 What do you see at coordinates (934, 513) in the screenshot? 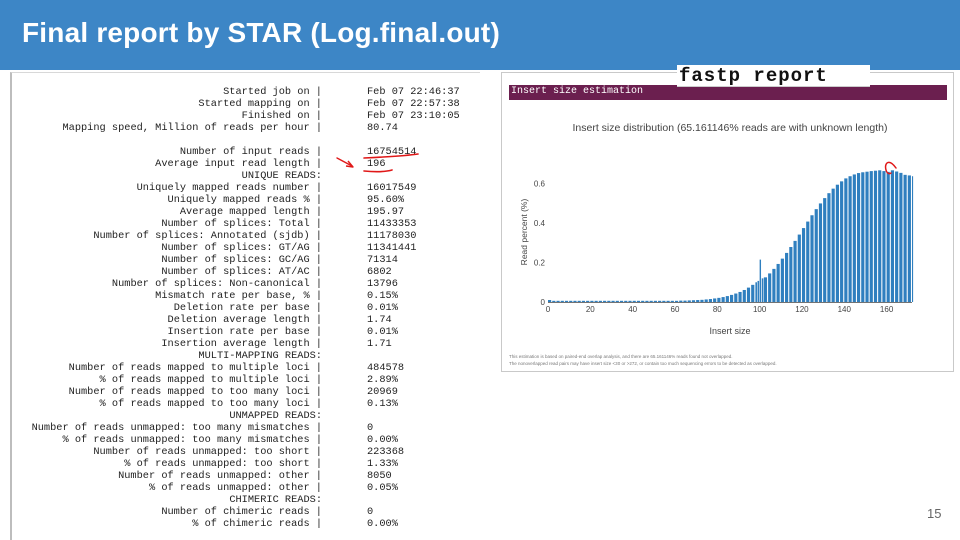
I see `page-number: 15` at bounding box center [934, 513].